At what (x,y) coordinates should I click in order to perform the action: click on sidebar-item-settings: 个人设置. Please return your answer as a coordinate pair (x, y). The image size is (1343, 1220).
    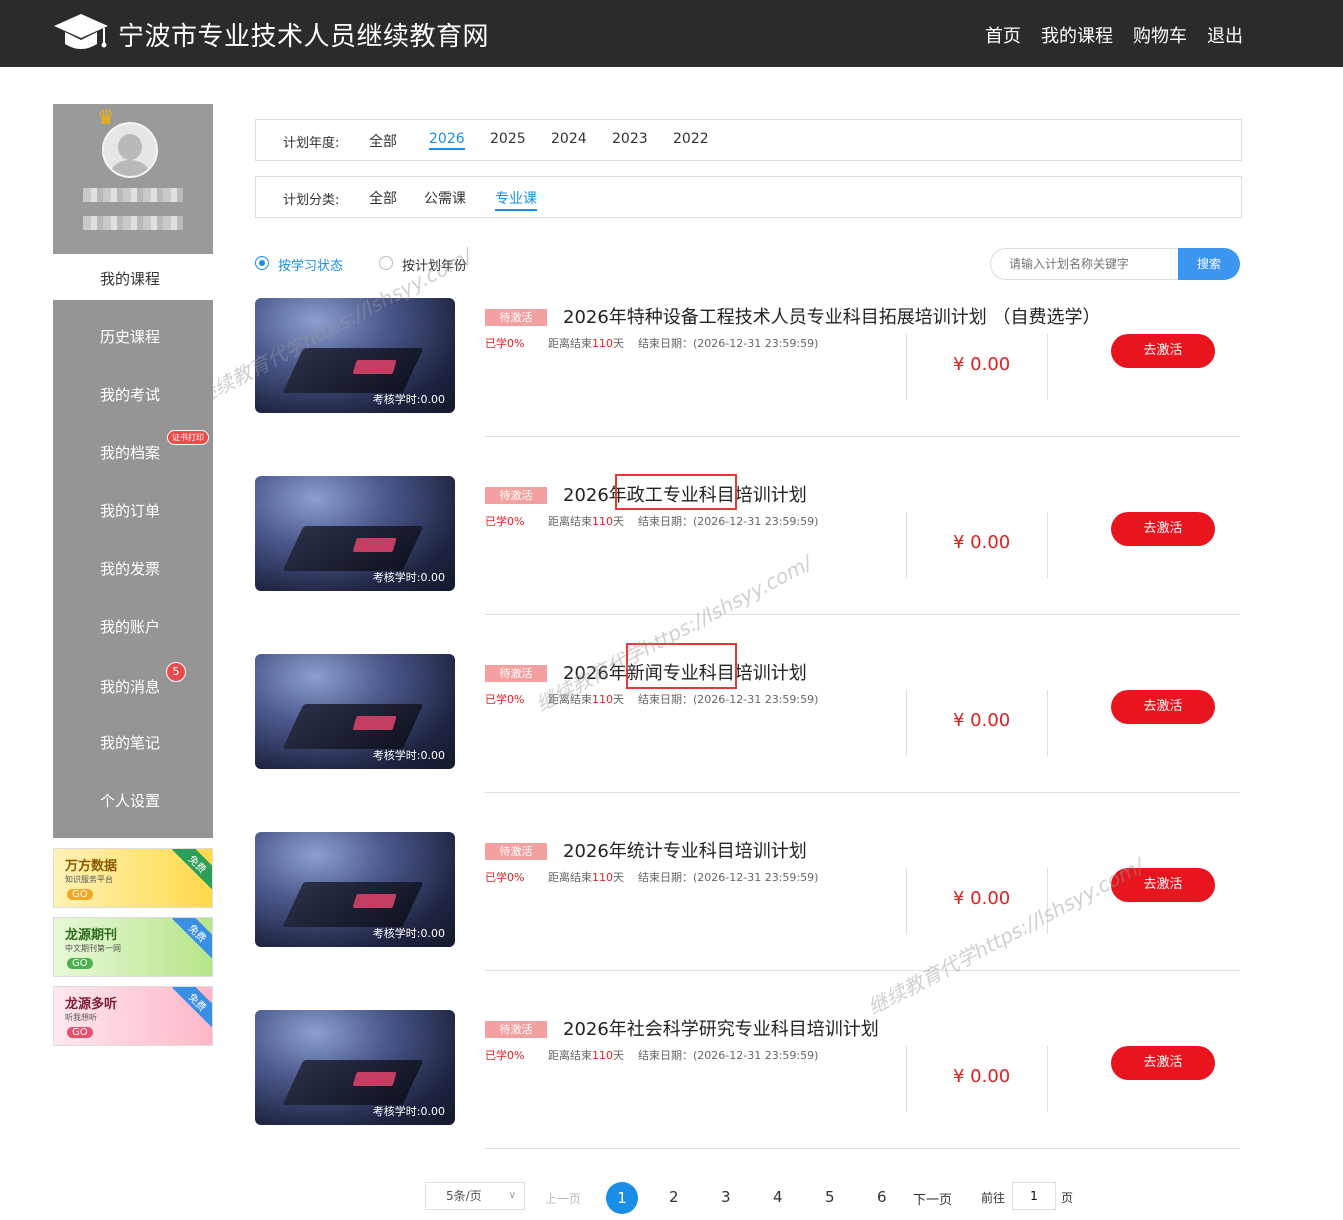
    Looking at the image, I should click on (130, 800).